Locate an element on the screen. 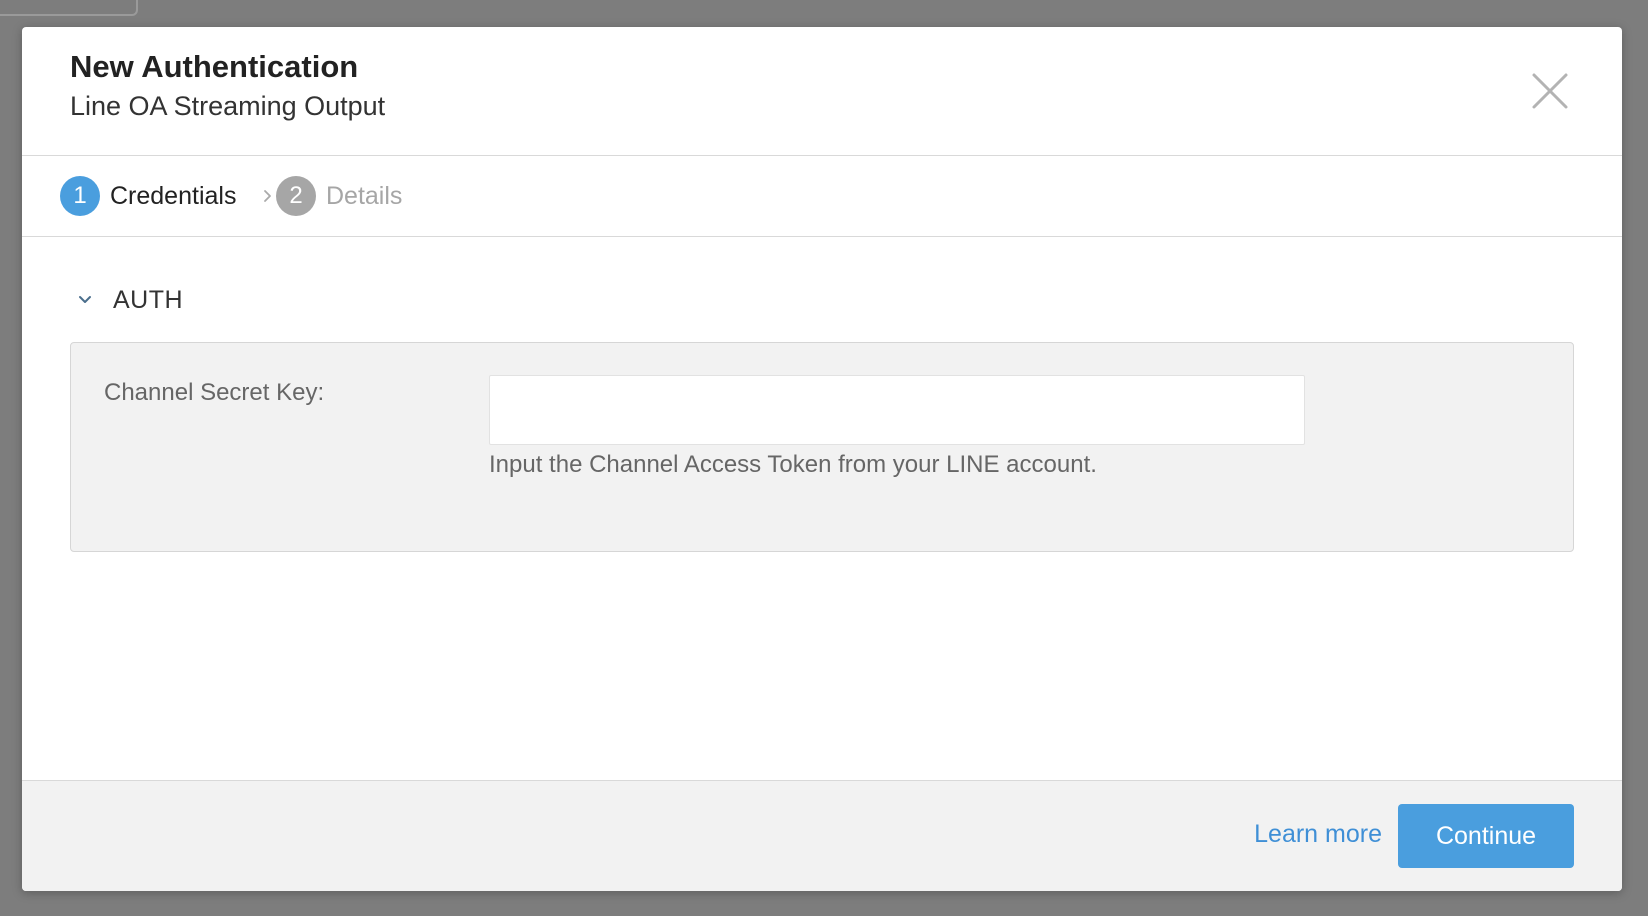 The height and width of the screenshot is (916, 1648). close-icon is located at coordinates (1550, 91).